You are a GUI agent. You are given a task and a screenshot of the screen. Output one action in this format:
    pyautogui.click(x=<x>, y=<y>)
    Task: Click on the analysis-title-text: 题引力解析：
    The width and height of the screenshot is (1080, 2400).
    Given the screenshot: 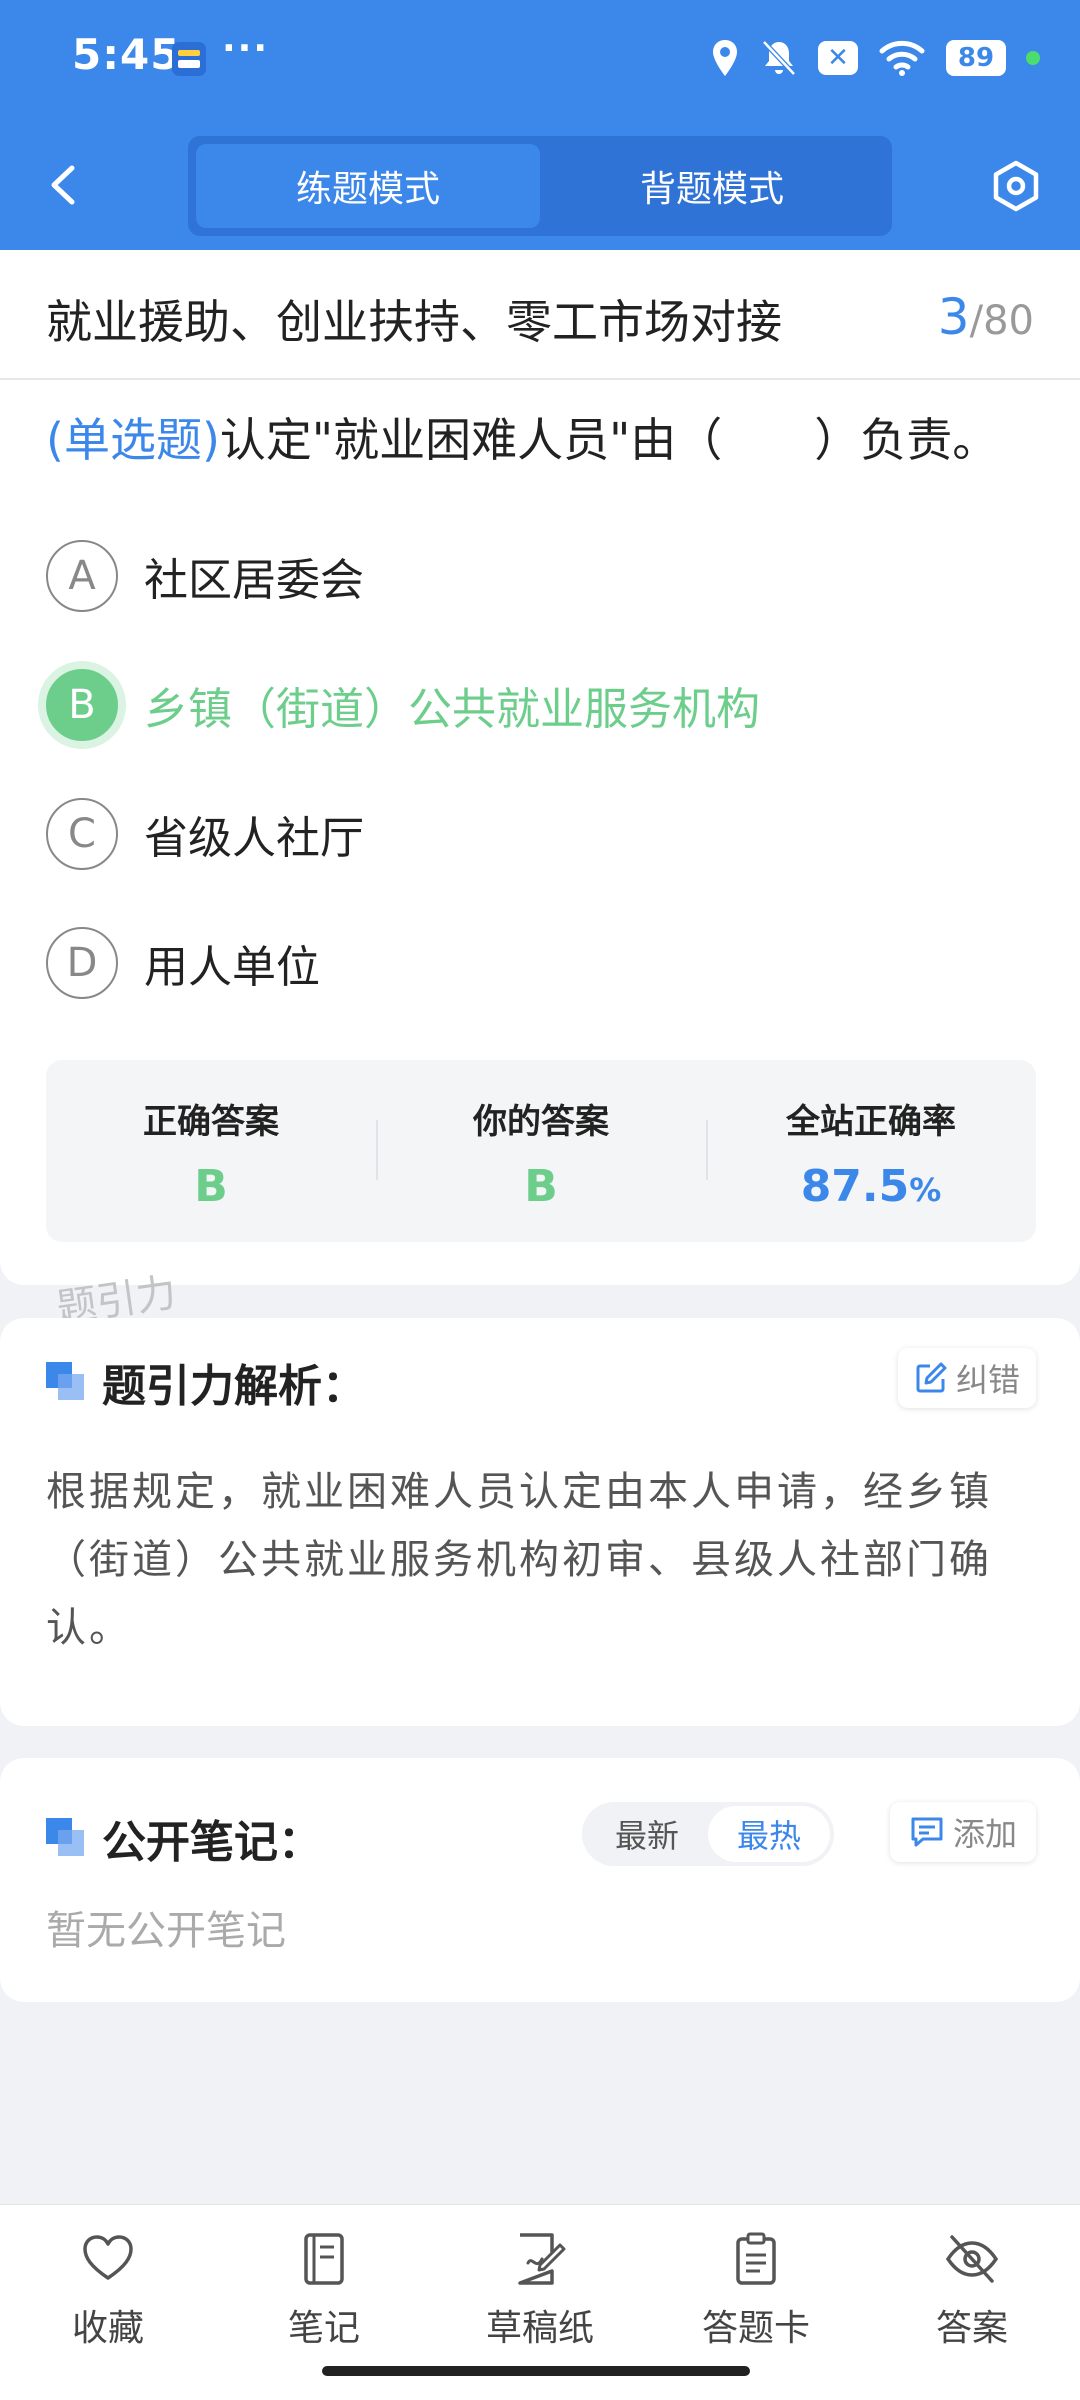 What is the action you would take?
    pyautogui.click(x=234, y=1386)
    